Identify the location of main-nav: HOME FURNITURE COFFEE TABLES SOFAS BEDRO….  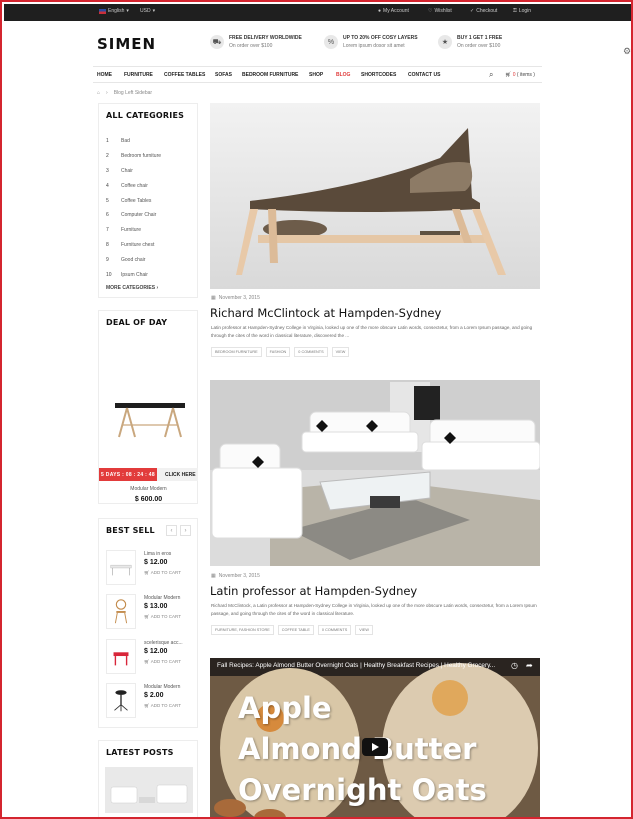
(317, 74).